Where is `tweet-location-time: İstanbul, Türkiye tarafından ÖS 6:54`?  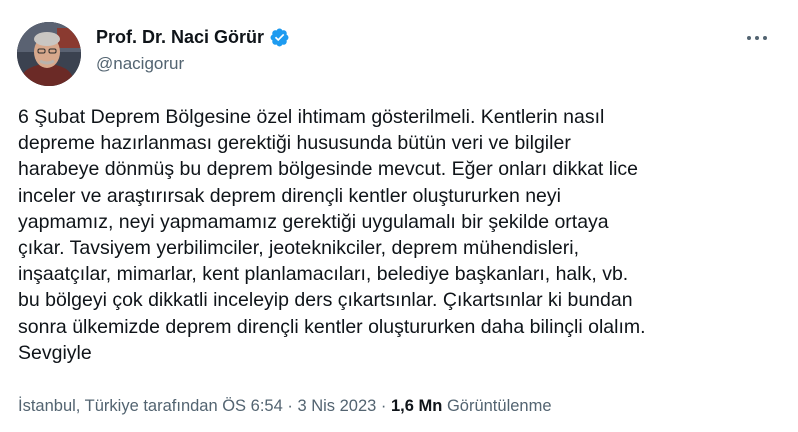
tweet-location-time: İstanbul, Türkiye tarafından ÖS 6:54 is located at coordinates (150, 406).